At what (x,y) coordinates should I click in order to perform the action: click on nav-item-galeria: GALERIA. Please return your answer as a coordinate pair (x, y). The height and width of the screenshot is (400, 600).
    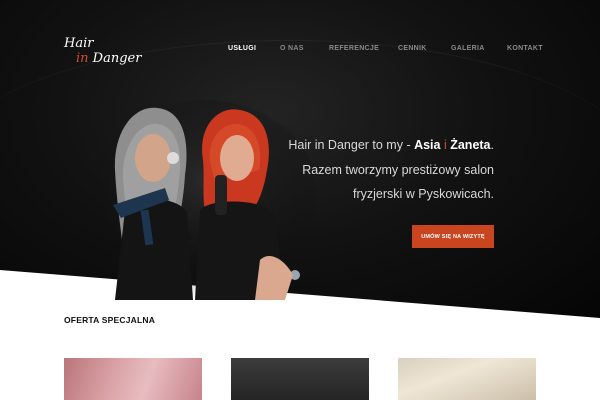
    Looking at the image, I should click on (468, 48).